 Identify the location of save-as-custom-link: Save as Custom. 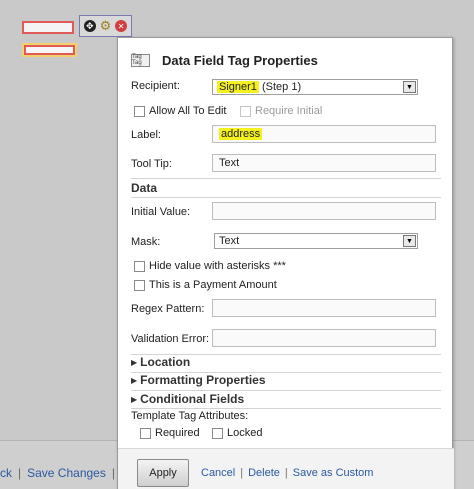
(333, 473).